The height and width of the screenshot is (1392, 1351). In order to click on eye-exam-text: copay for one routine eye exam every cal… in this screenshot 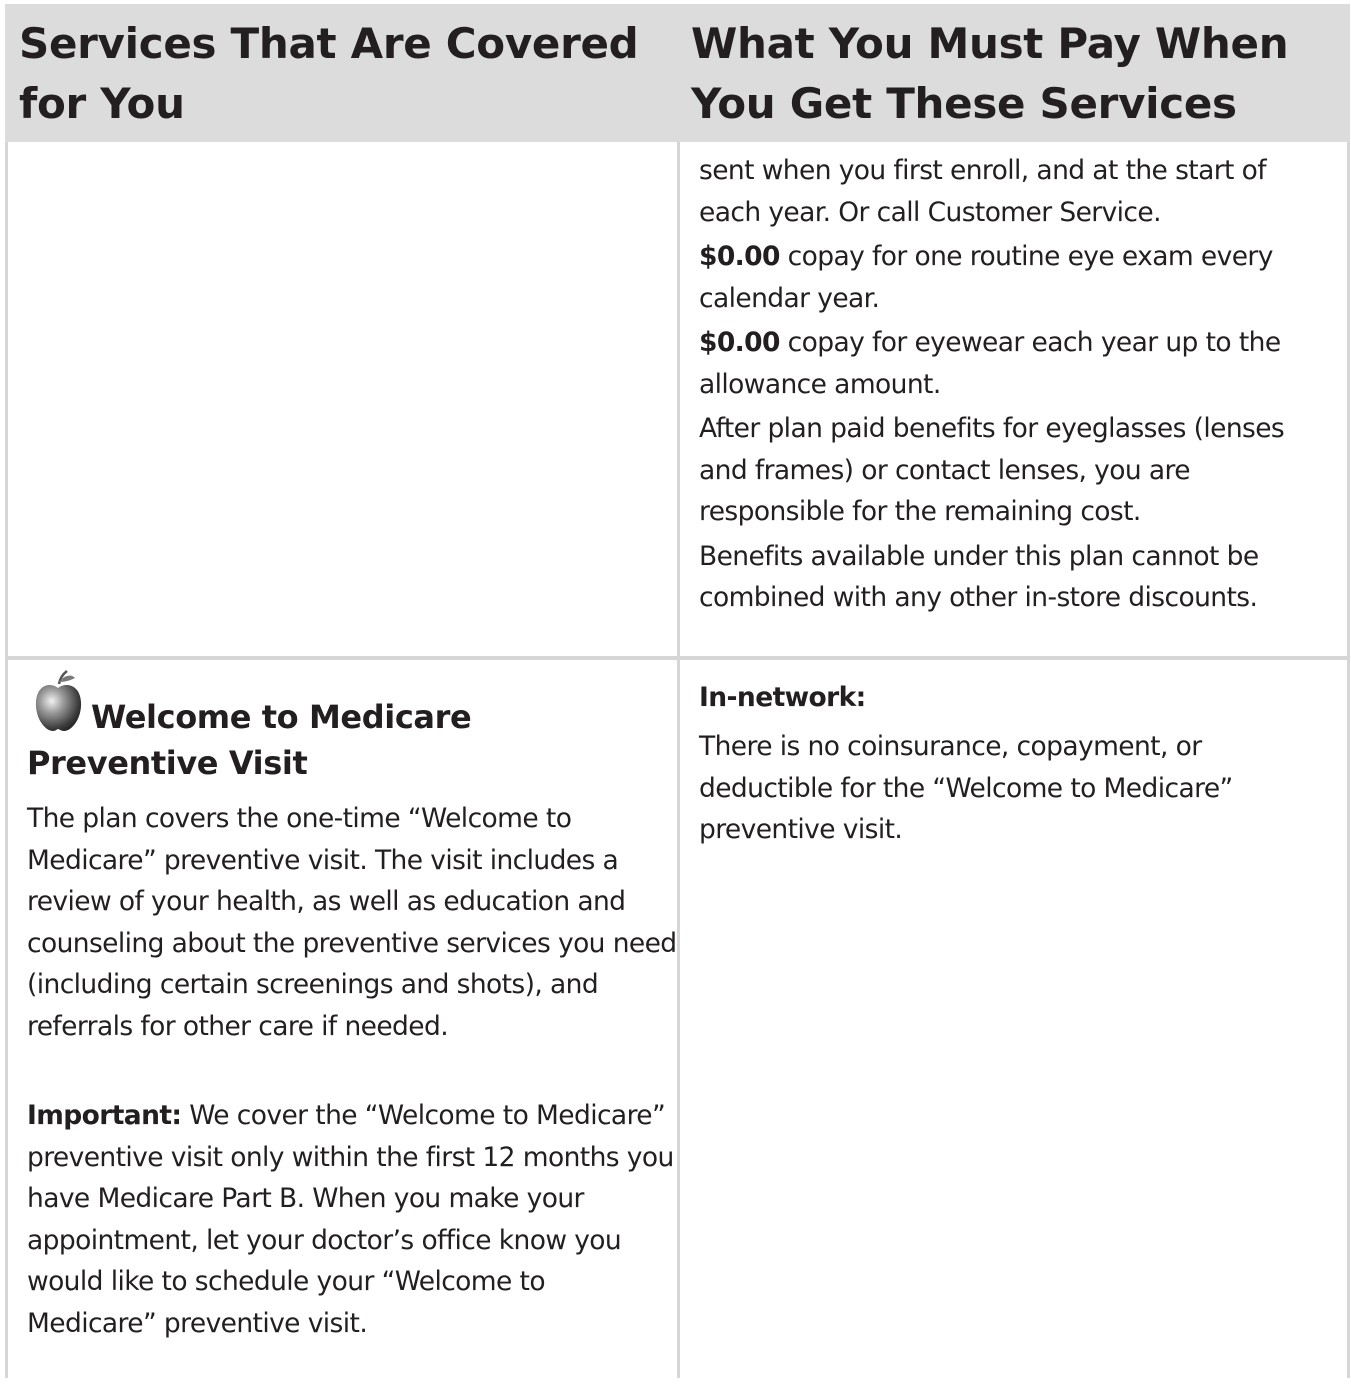, I will do `click(986, 277)`.